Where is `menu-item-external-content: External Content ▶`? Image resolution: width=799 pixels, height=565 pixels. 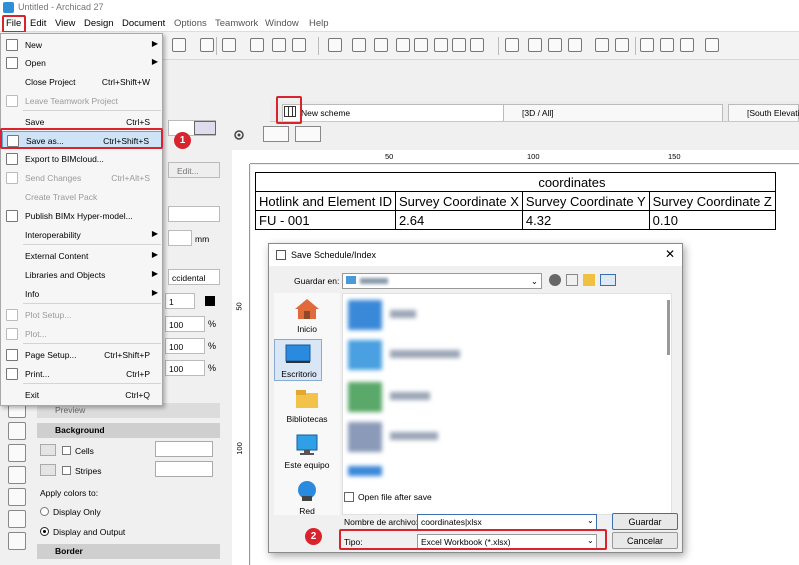 menu-item-external-content: External Content ▶ is located at coordinates (82, 256).